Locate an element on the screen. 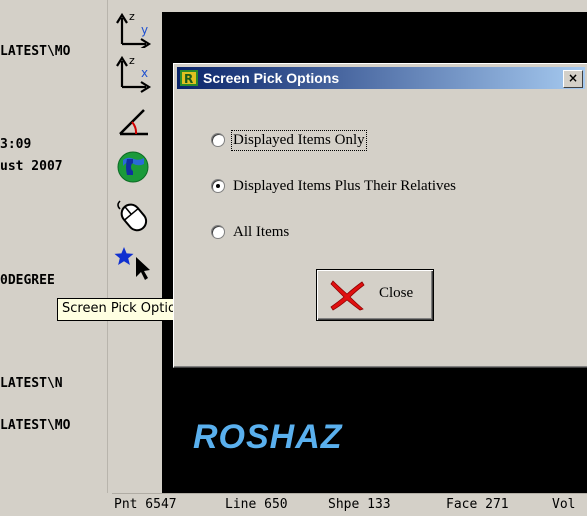 The width and height of the screenshot is (587, 516). vertical-toolbar: z y z x is located at coordinates (135, 246).